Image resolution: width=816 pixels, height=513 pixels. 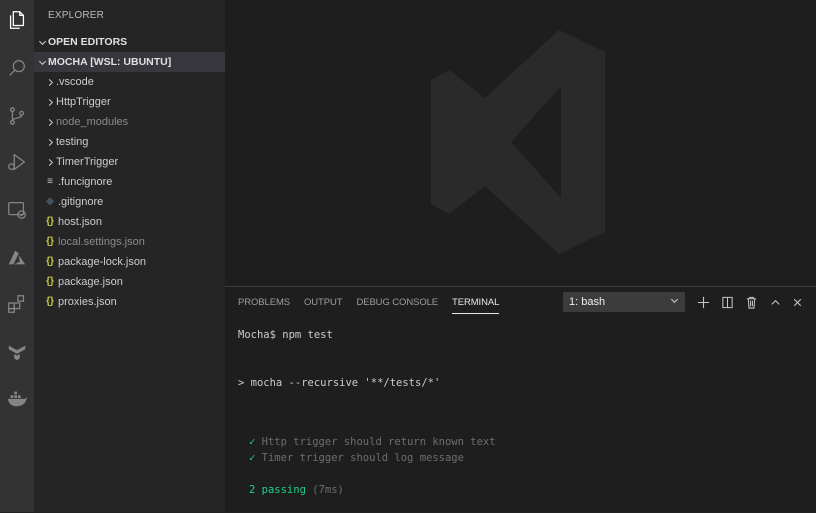 What do you see at coordinates (129, 82) in the screenshot?
I see `tree-item-vscode: .vscode` at bounding box center [129, 82].